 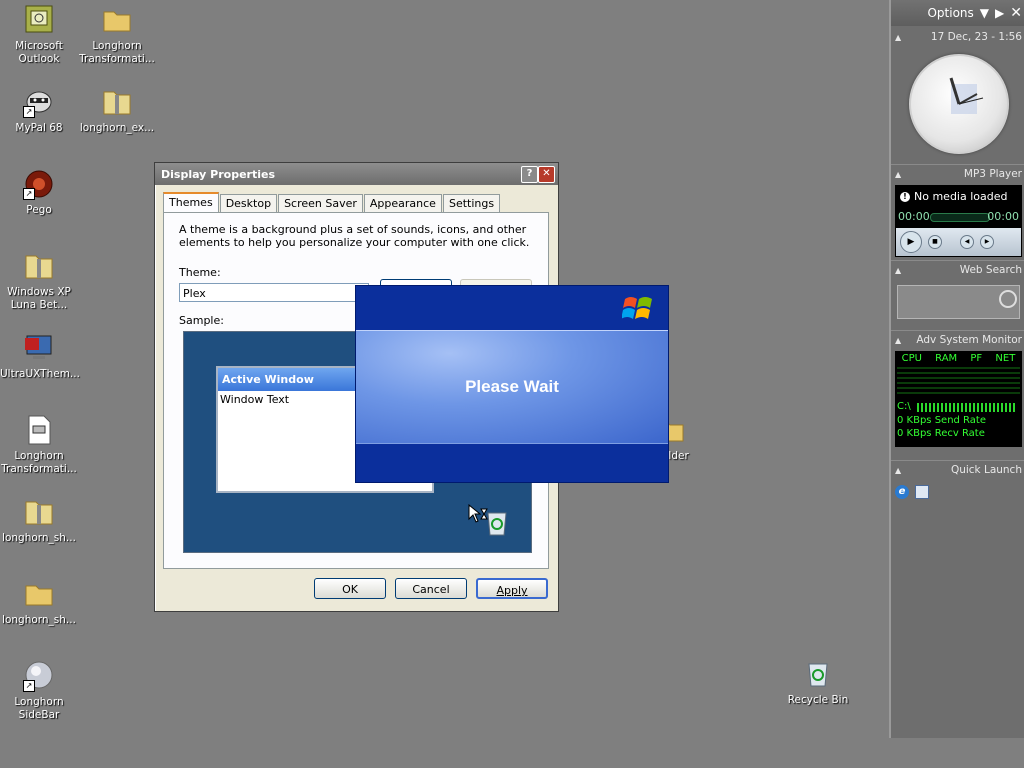 What do you see at coordinates (958, 302) in the screenshot?
I see `web-search-input` at bounding box center [958, 302].